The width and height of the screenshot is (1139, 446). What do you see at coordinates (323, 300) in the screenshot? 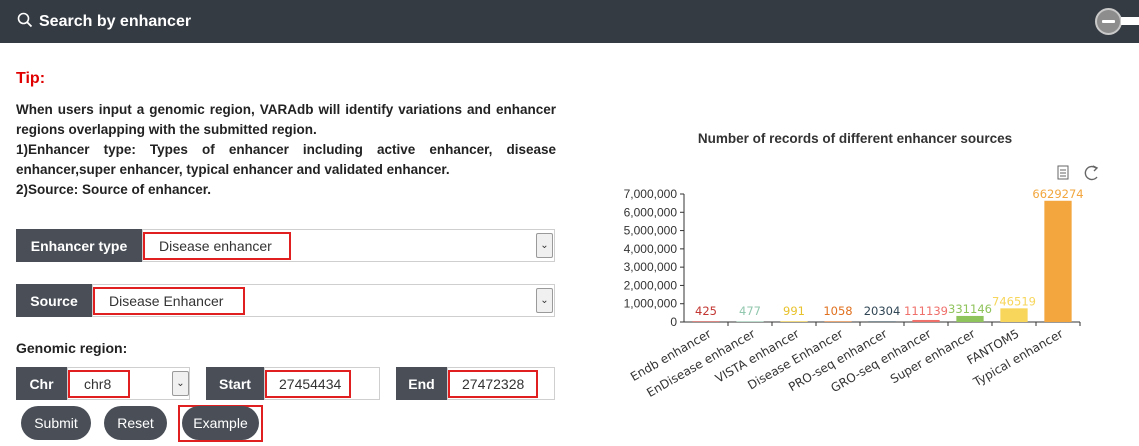
I see `source-select: Disease Enhancer ⌄` at bounding box center [323, 300].